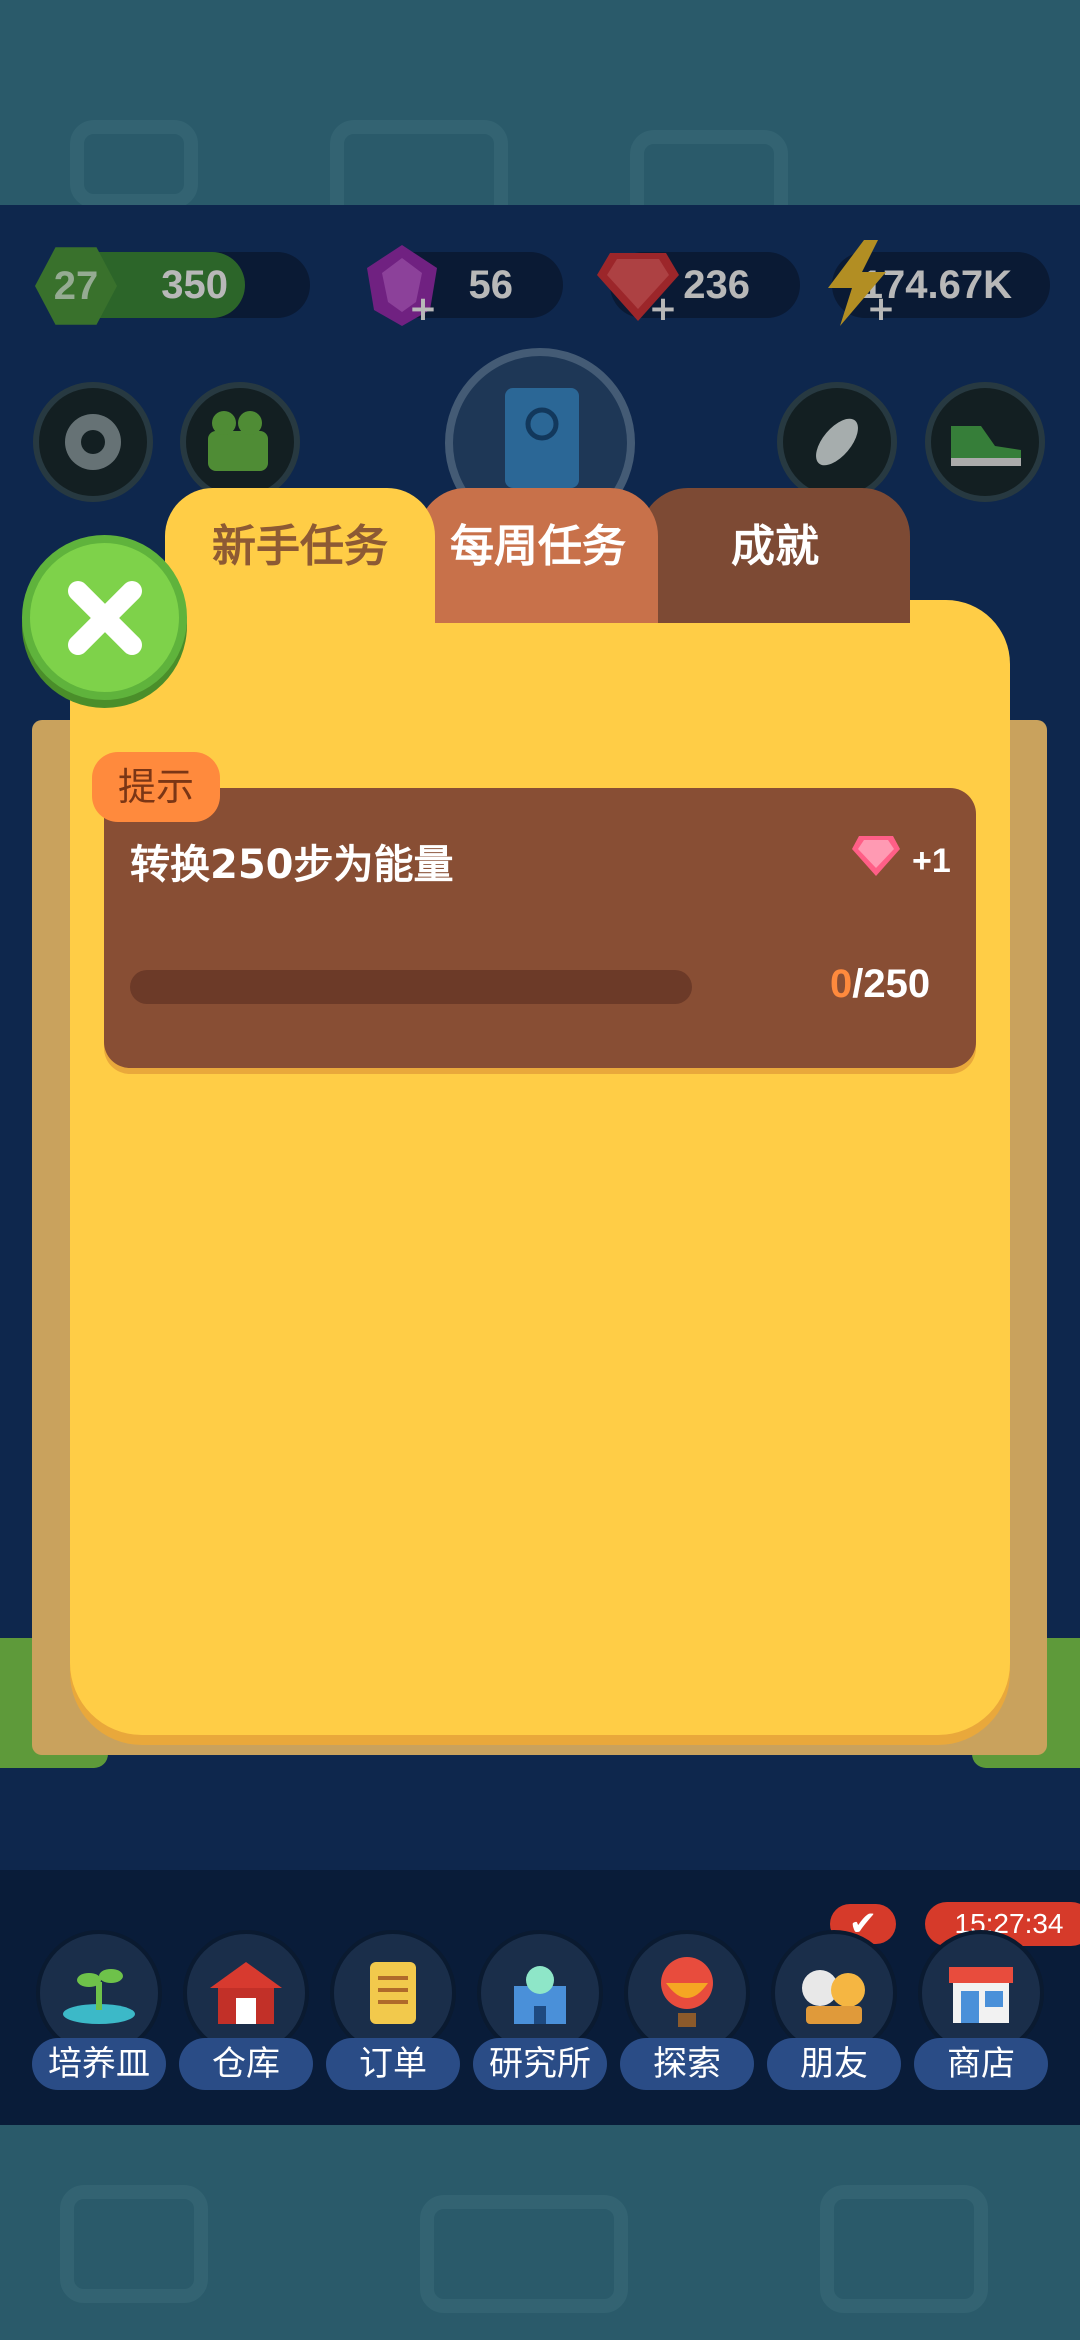 The height and width of the screenshot is (2340, 1080). What do you see at coordinates (876, 856) in the screenshot?
I see `reward-gem-icon` at bounding box center [876, 856].